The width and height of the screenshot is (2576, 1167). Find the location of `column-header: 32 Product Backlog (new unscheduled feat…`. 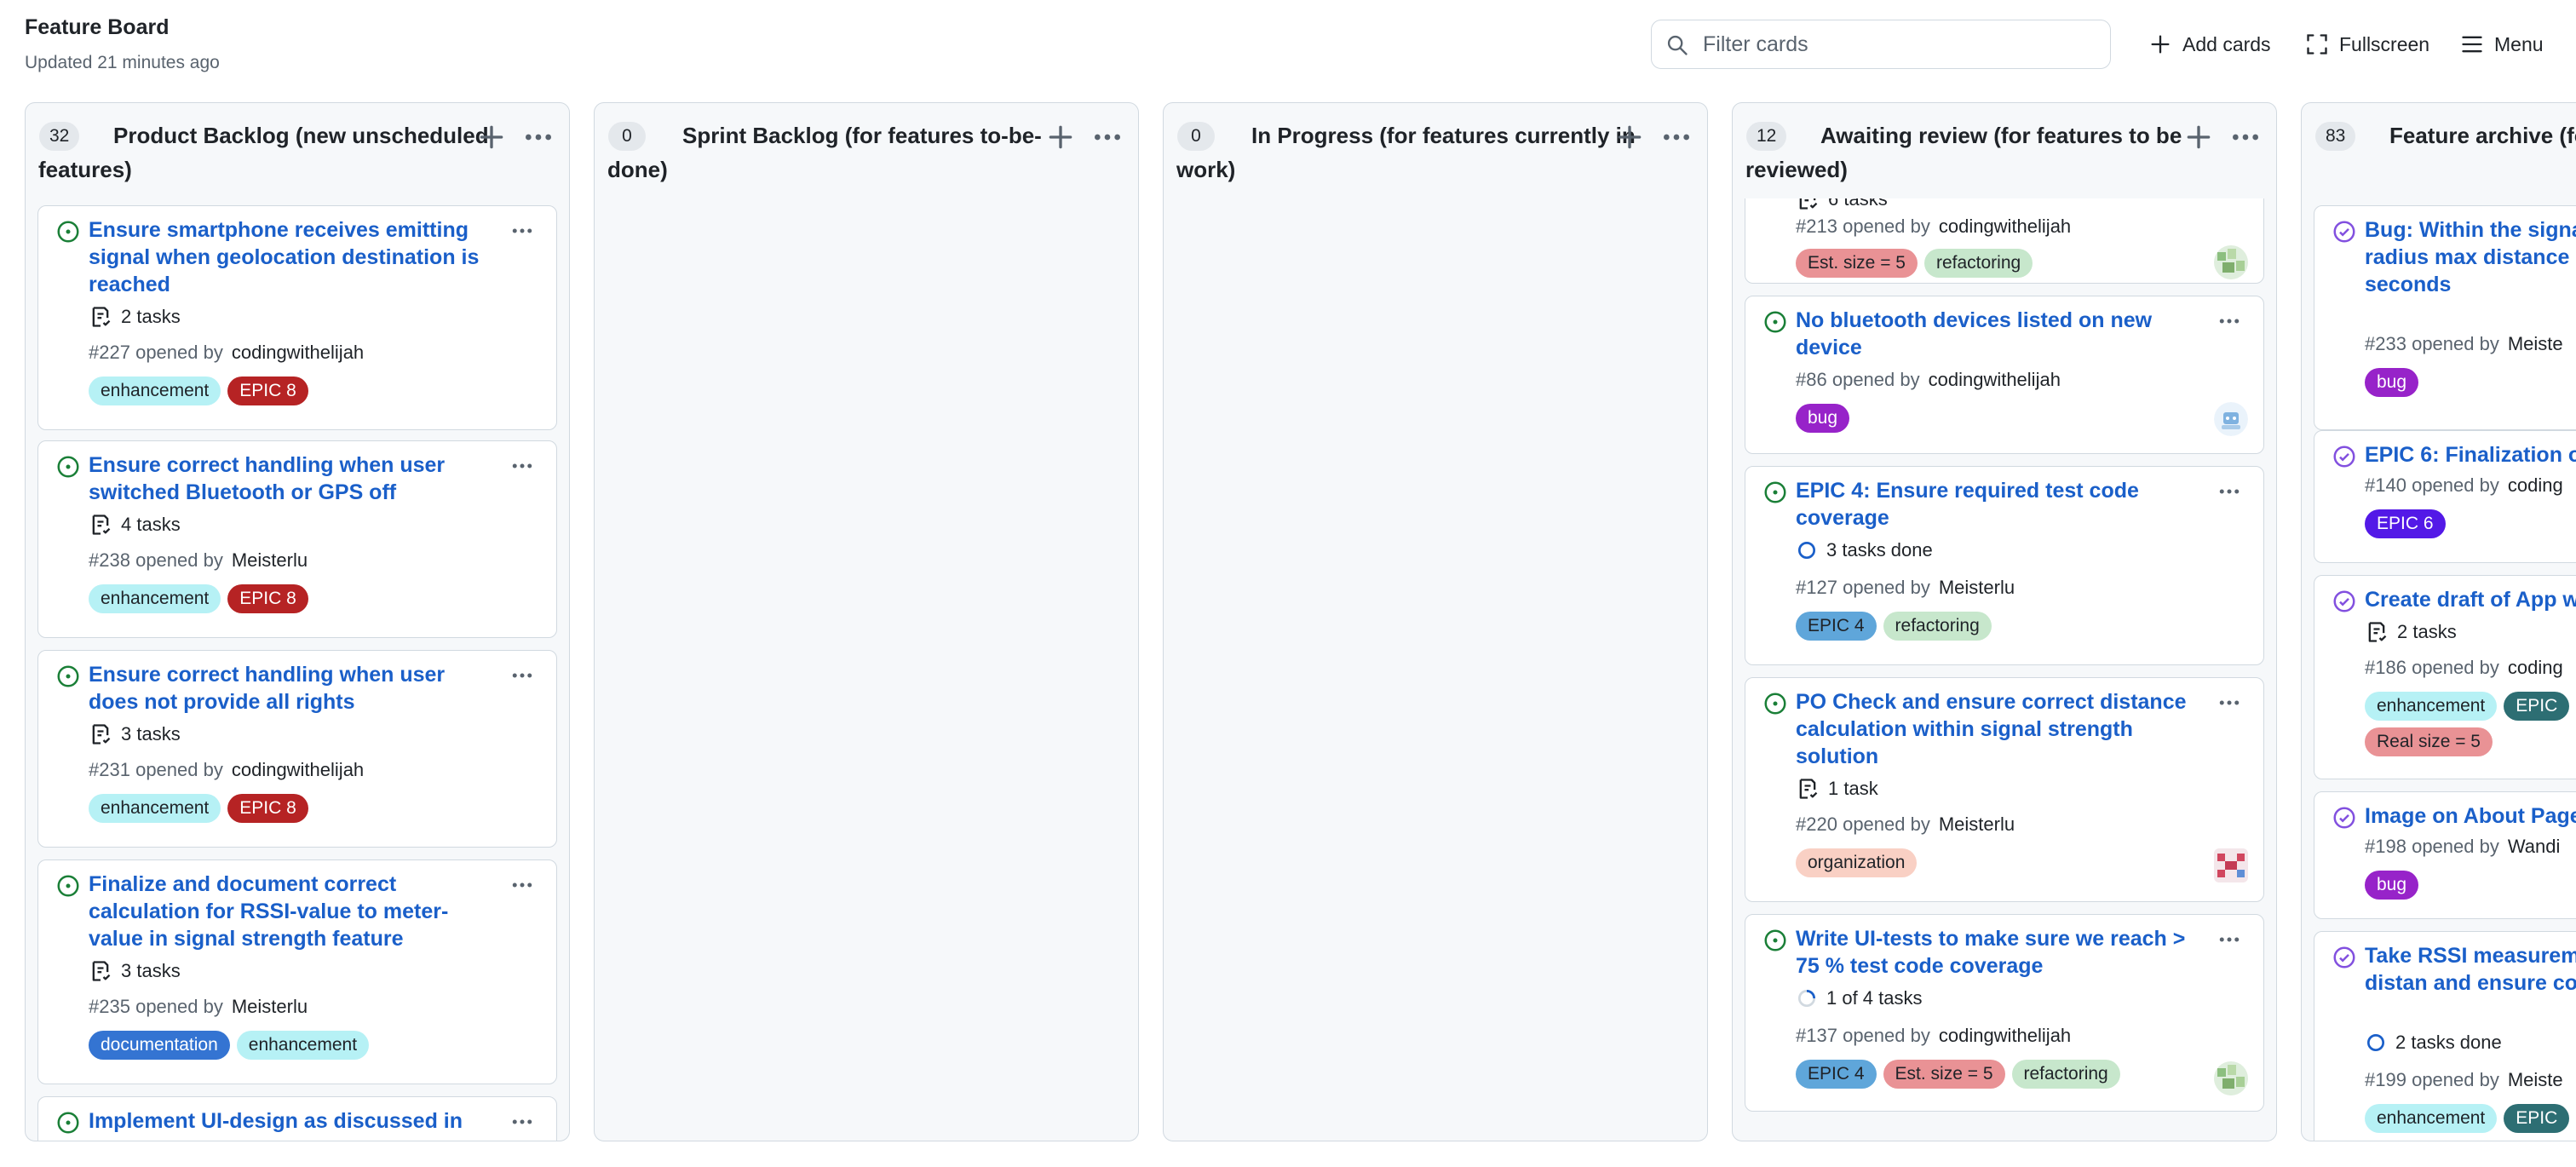

column-header: 32 Product Backlog (new unscheduled feat… is located at coordinates (297, 150).